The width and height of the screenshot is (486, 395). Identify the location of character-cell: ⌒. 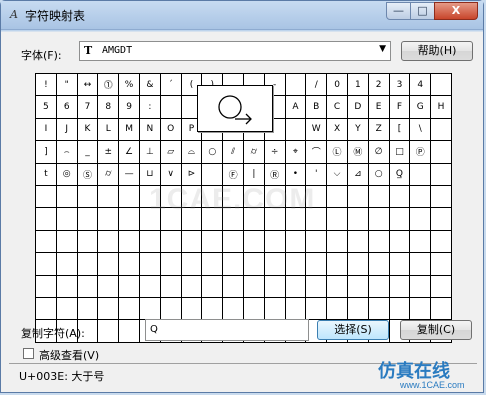
(317, 152).